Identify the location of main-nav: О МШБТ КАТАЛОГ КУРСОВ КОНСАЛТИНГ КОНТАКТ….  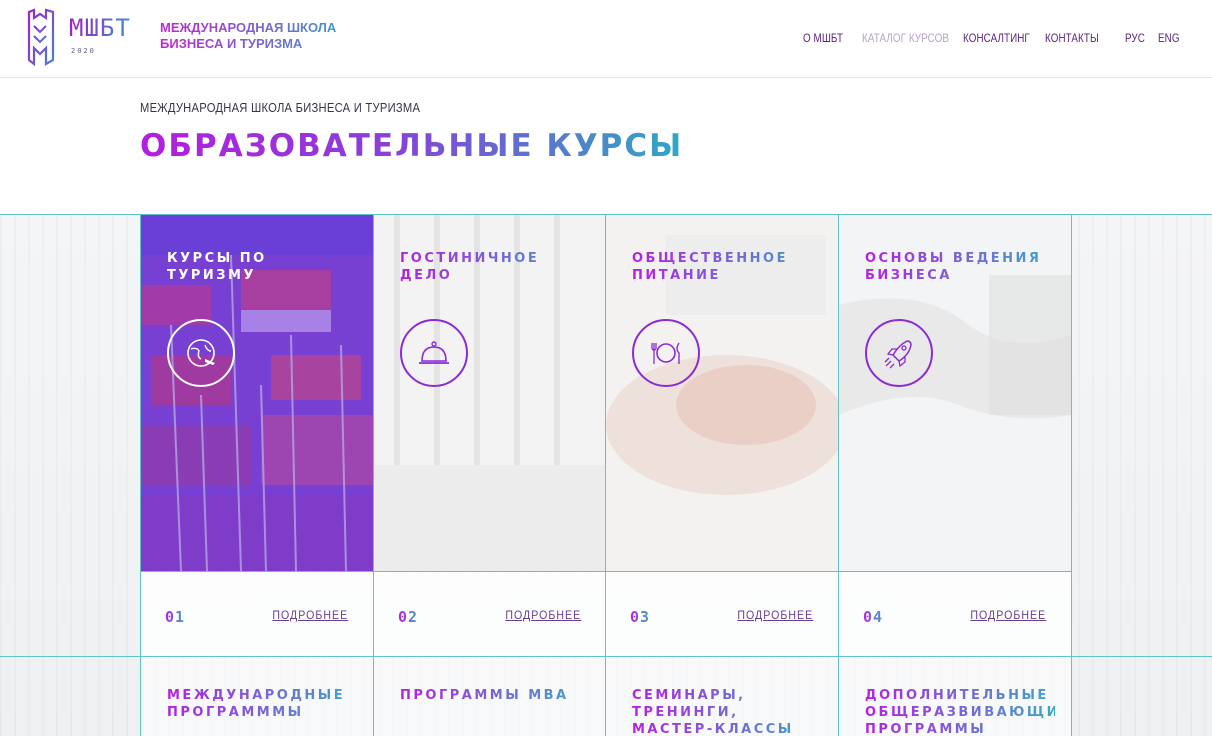
(606, 39).